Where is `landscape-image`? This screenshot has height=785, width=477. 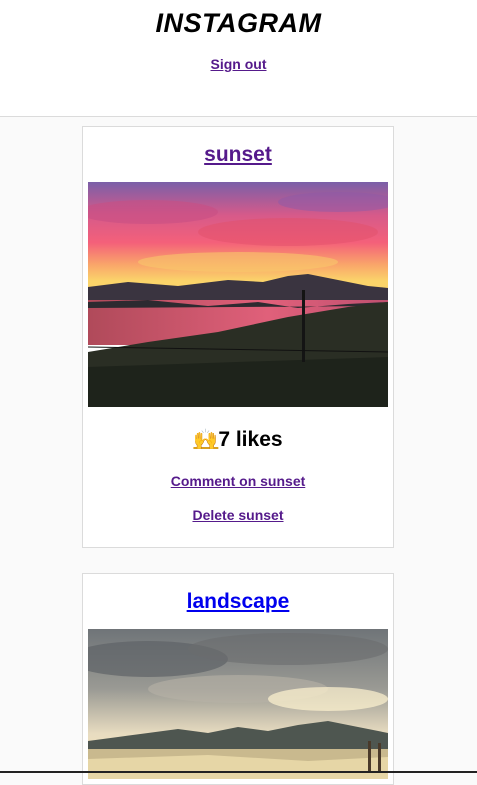
landscape-image is located at coordinates (238, 704).